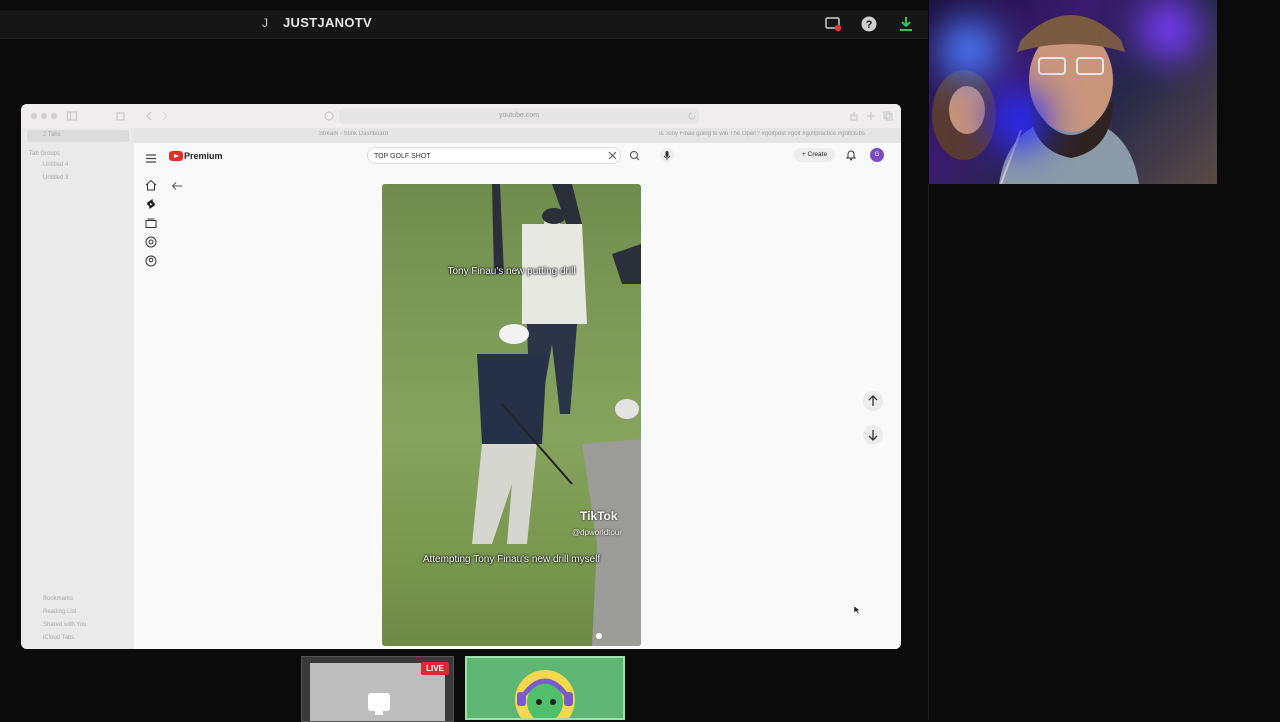 The height and width of the screenshot is (722, 1280). I want to click on share-icon, so click(854, 116).